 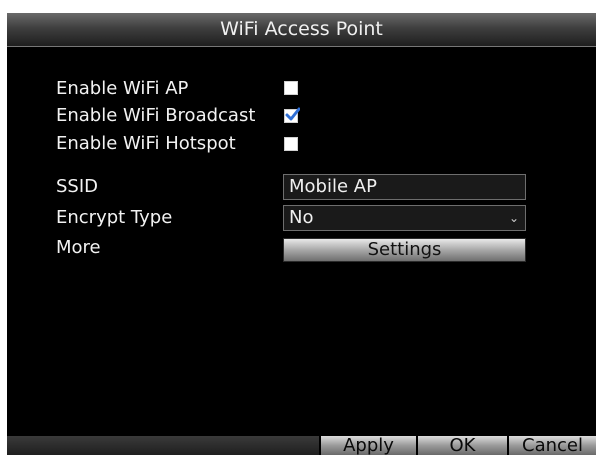 I want to click on settings-button: Settings, so click(x=404, y=250).